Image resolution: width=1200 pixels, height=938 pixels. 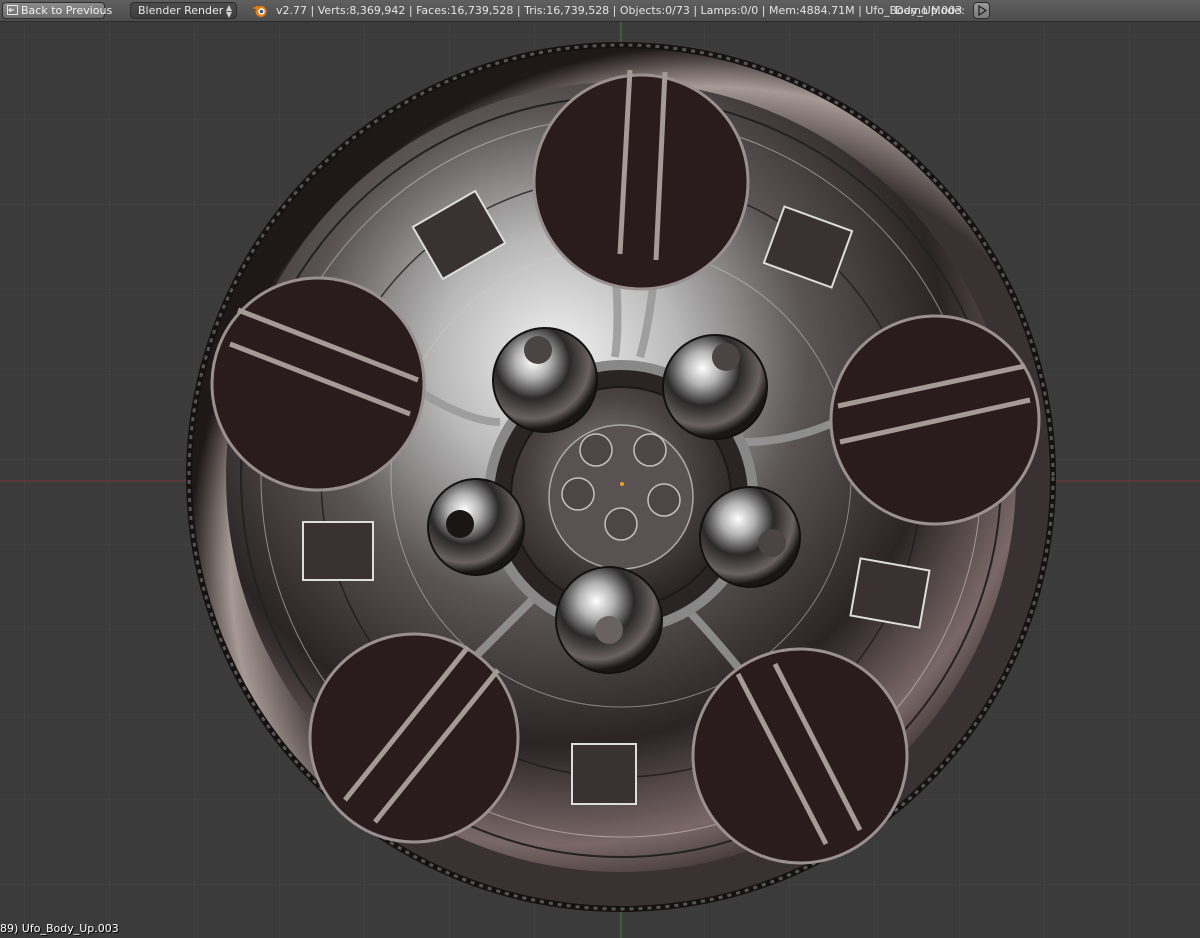 I want to click on demo-mode-play-button, so click(x=981, y=10).